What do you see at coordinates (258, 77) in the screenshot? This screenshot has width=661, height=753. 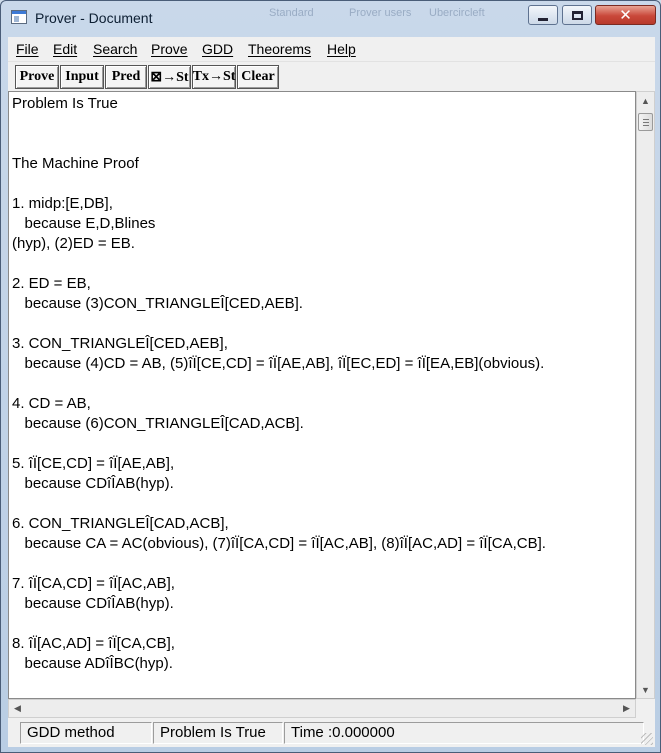 I see `clear-button: Clear` at bounding box center [258, 77].